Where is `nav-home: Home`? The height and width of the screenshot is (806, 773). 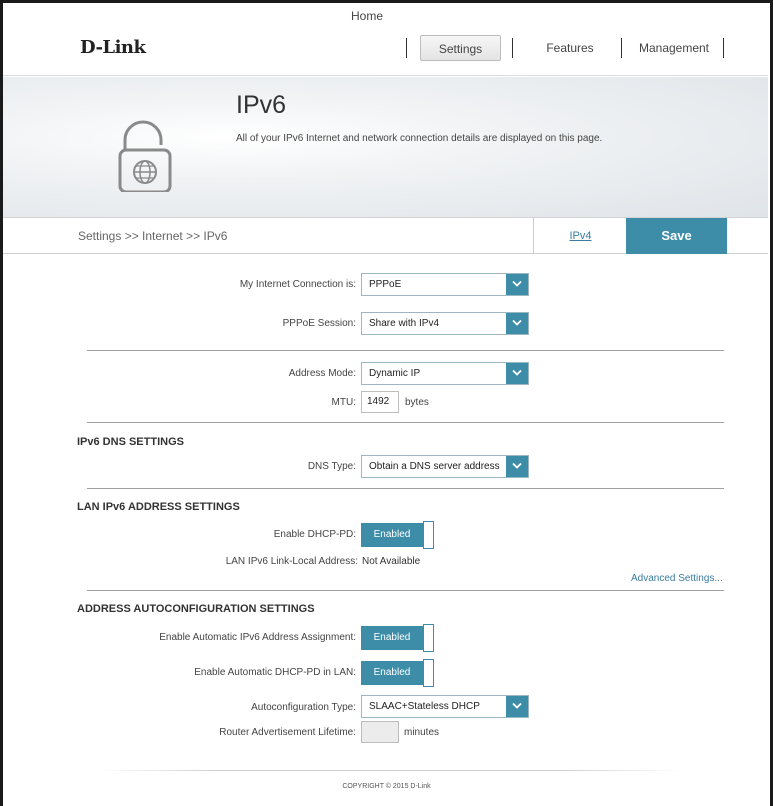
nav-home: Home is located at coordinates (367, 16).